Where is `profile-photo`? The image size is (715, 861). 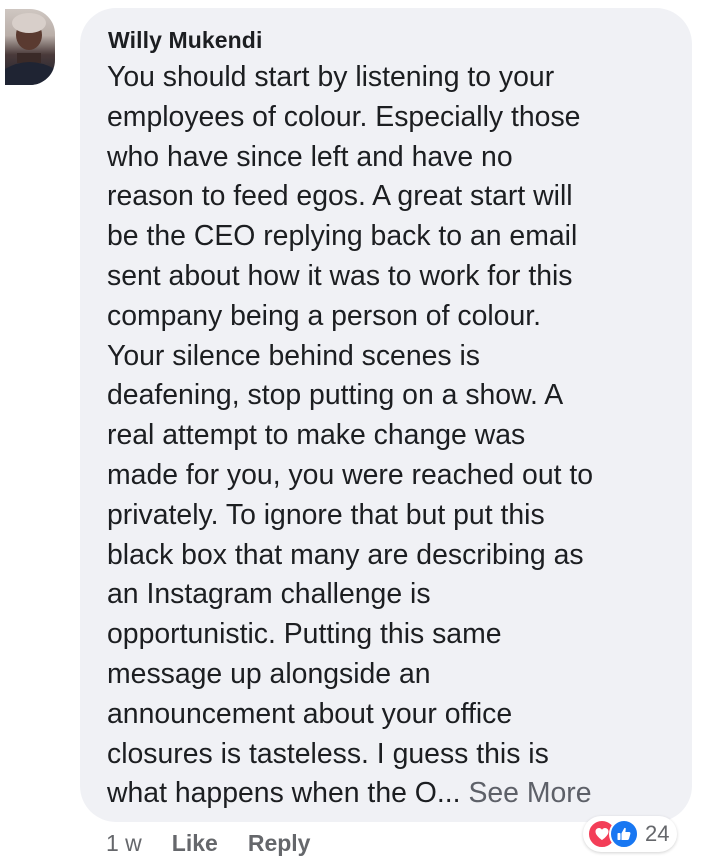 profile-photo is located at coordinates (30, 49).